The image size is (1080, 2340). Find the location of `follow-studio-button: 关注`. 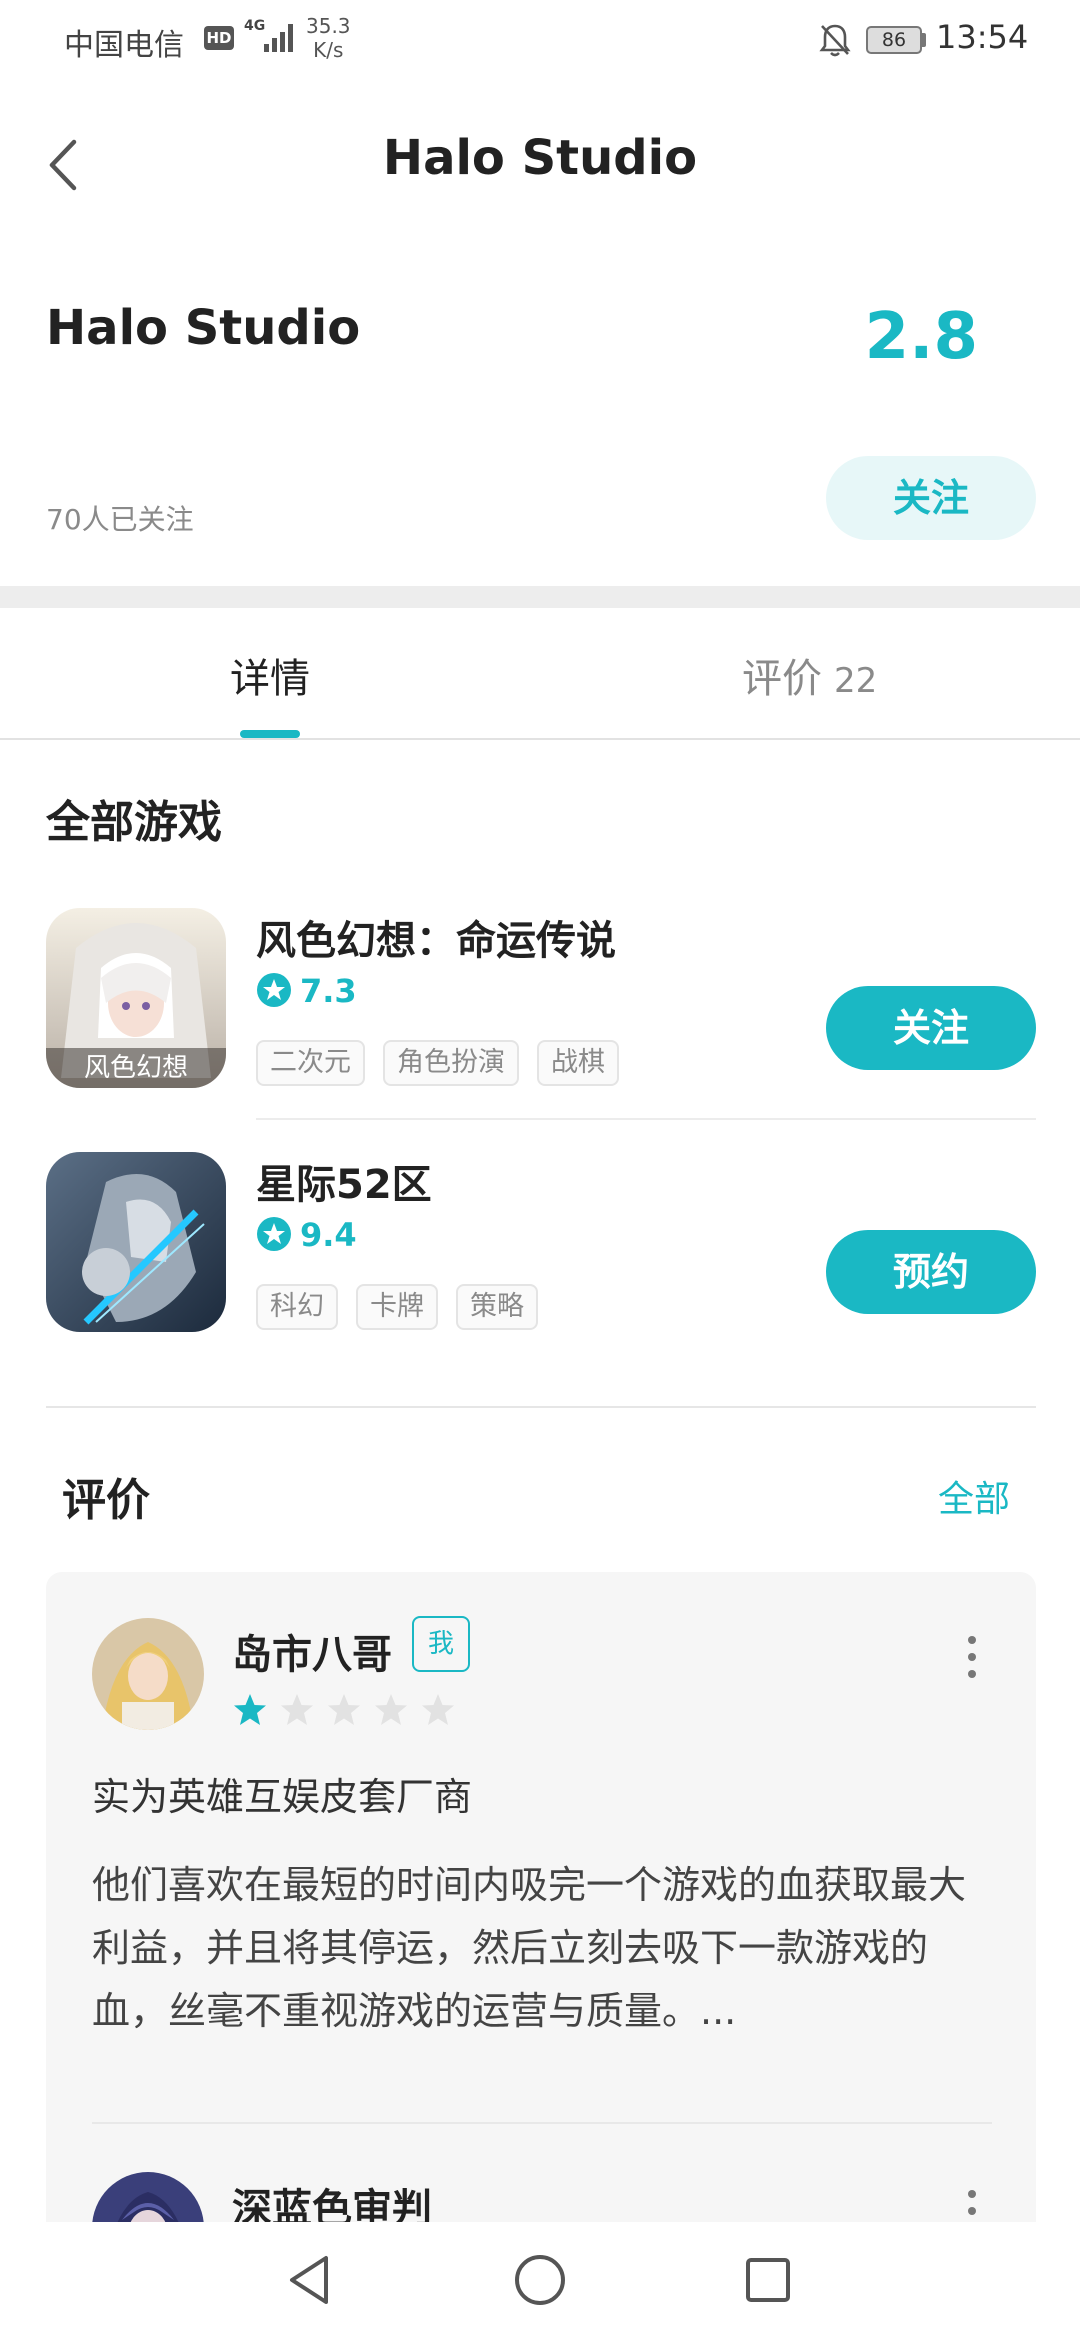

follow-studio-button: 关注 is located at coordinates (931, 498).